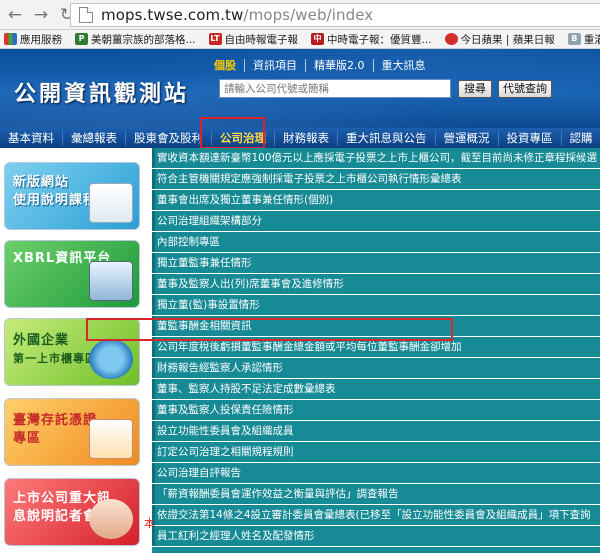 This screenshot has height=553, width=600. Describe the element at coordinates (306, 138) in the screenshot. I see `menu-financial-statements: 財務報表` at that location.